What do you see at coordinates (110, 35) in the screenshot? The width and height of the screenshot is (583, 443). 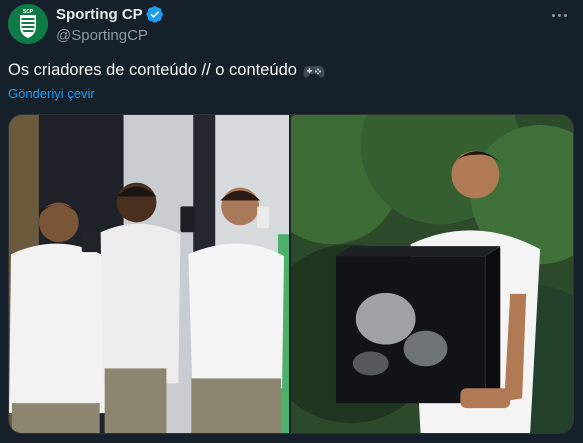 I see `handle: @SportingCP` at bounding box center [110, 35].